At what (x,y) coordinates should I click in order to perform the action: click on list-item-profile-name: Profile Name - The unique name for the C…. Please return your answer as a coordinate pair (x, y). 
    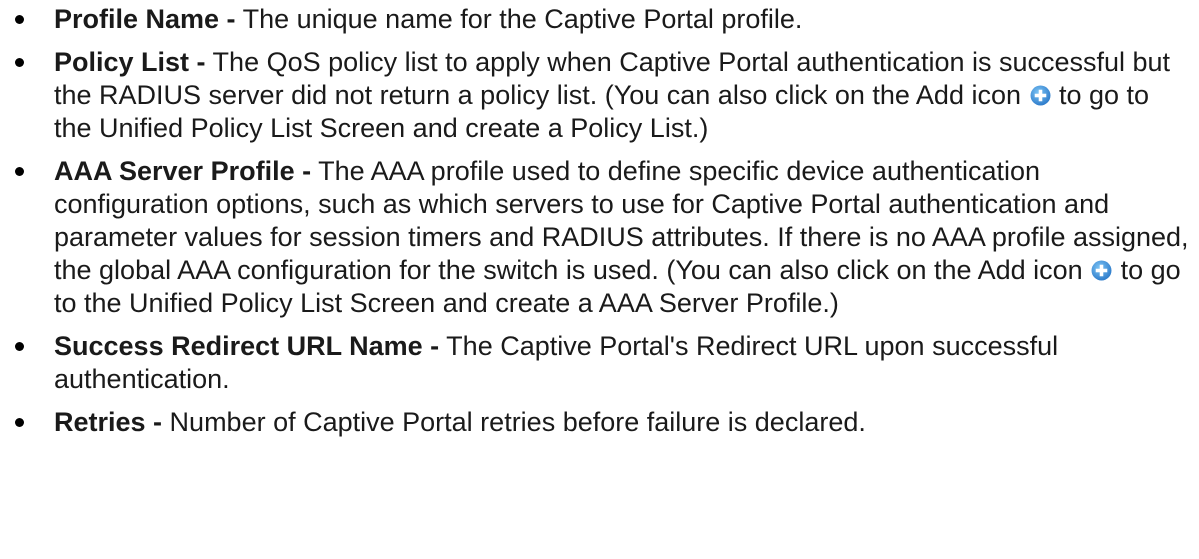
    Looking at the image, I should click on (599, 19).